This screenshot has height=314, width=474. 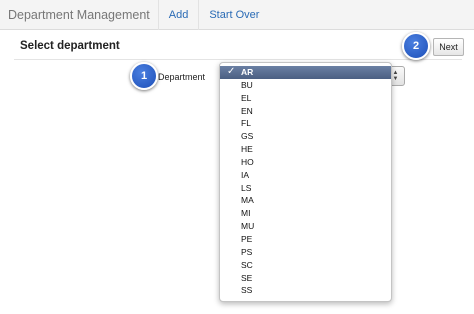 I want to click on dropdown-option: FL, so click(x=305, y=123).